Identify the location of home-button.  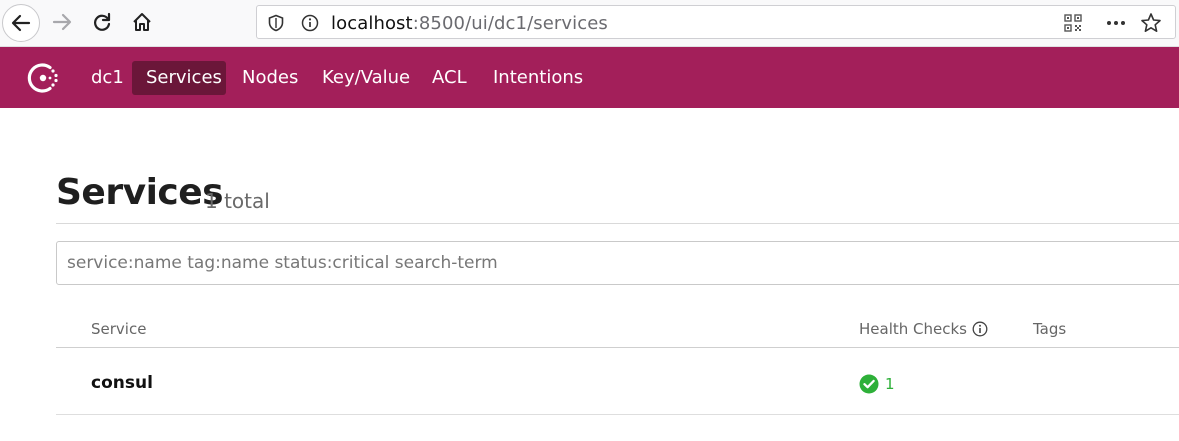
(142, 22).